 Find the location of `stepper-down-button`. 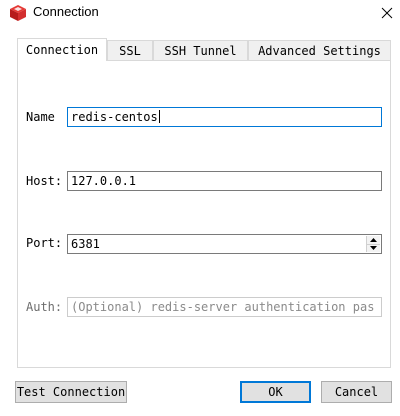

stepper-down-button is located at coordinates (373, 248).